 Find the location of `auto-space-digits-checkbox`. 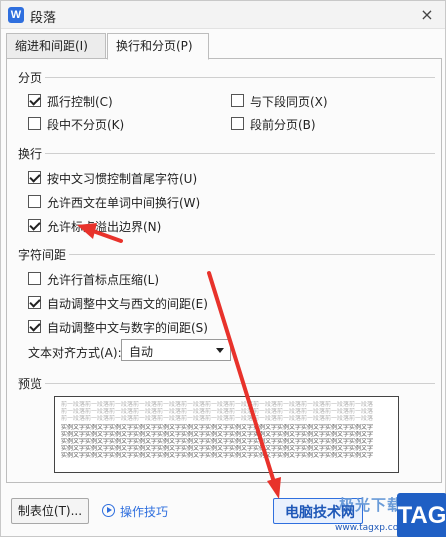

auto-space-digits-checkbox is located at coordinates (34, 326).